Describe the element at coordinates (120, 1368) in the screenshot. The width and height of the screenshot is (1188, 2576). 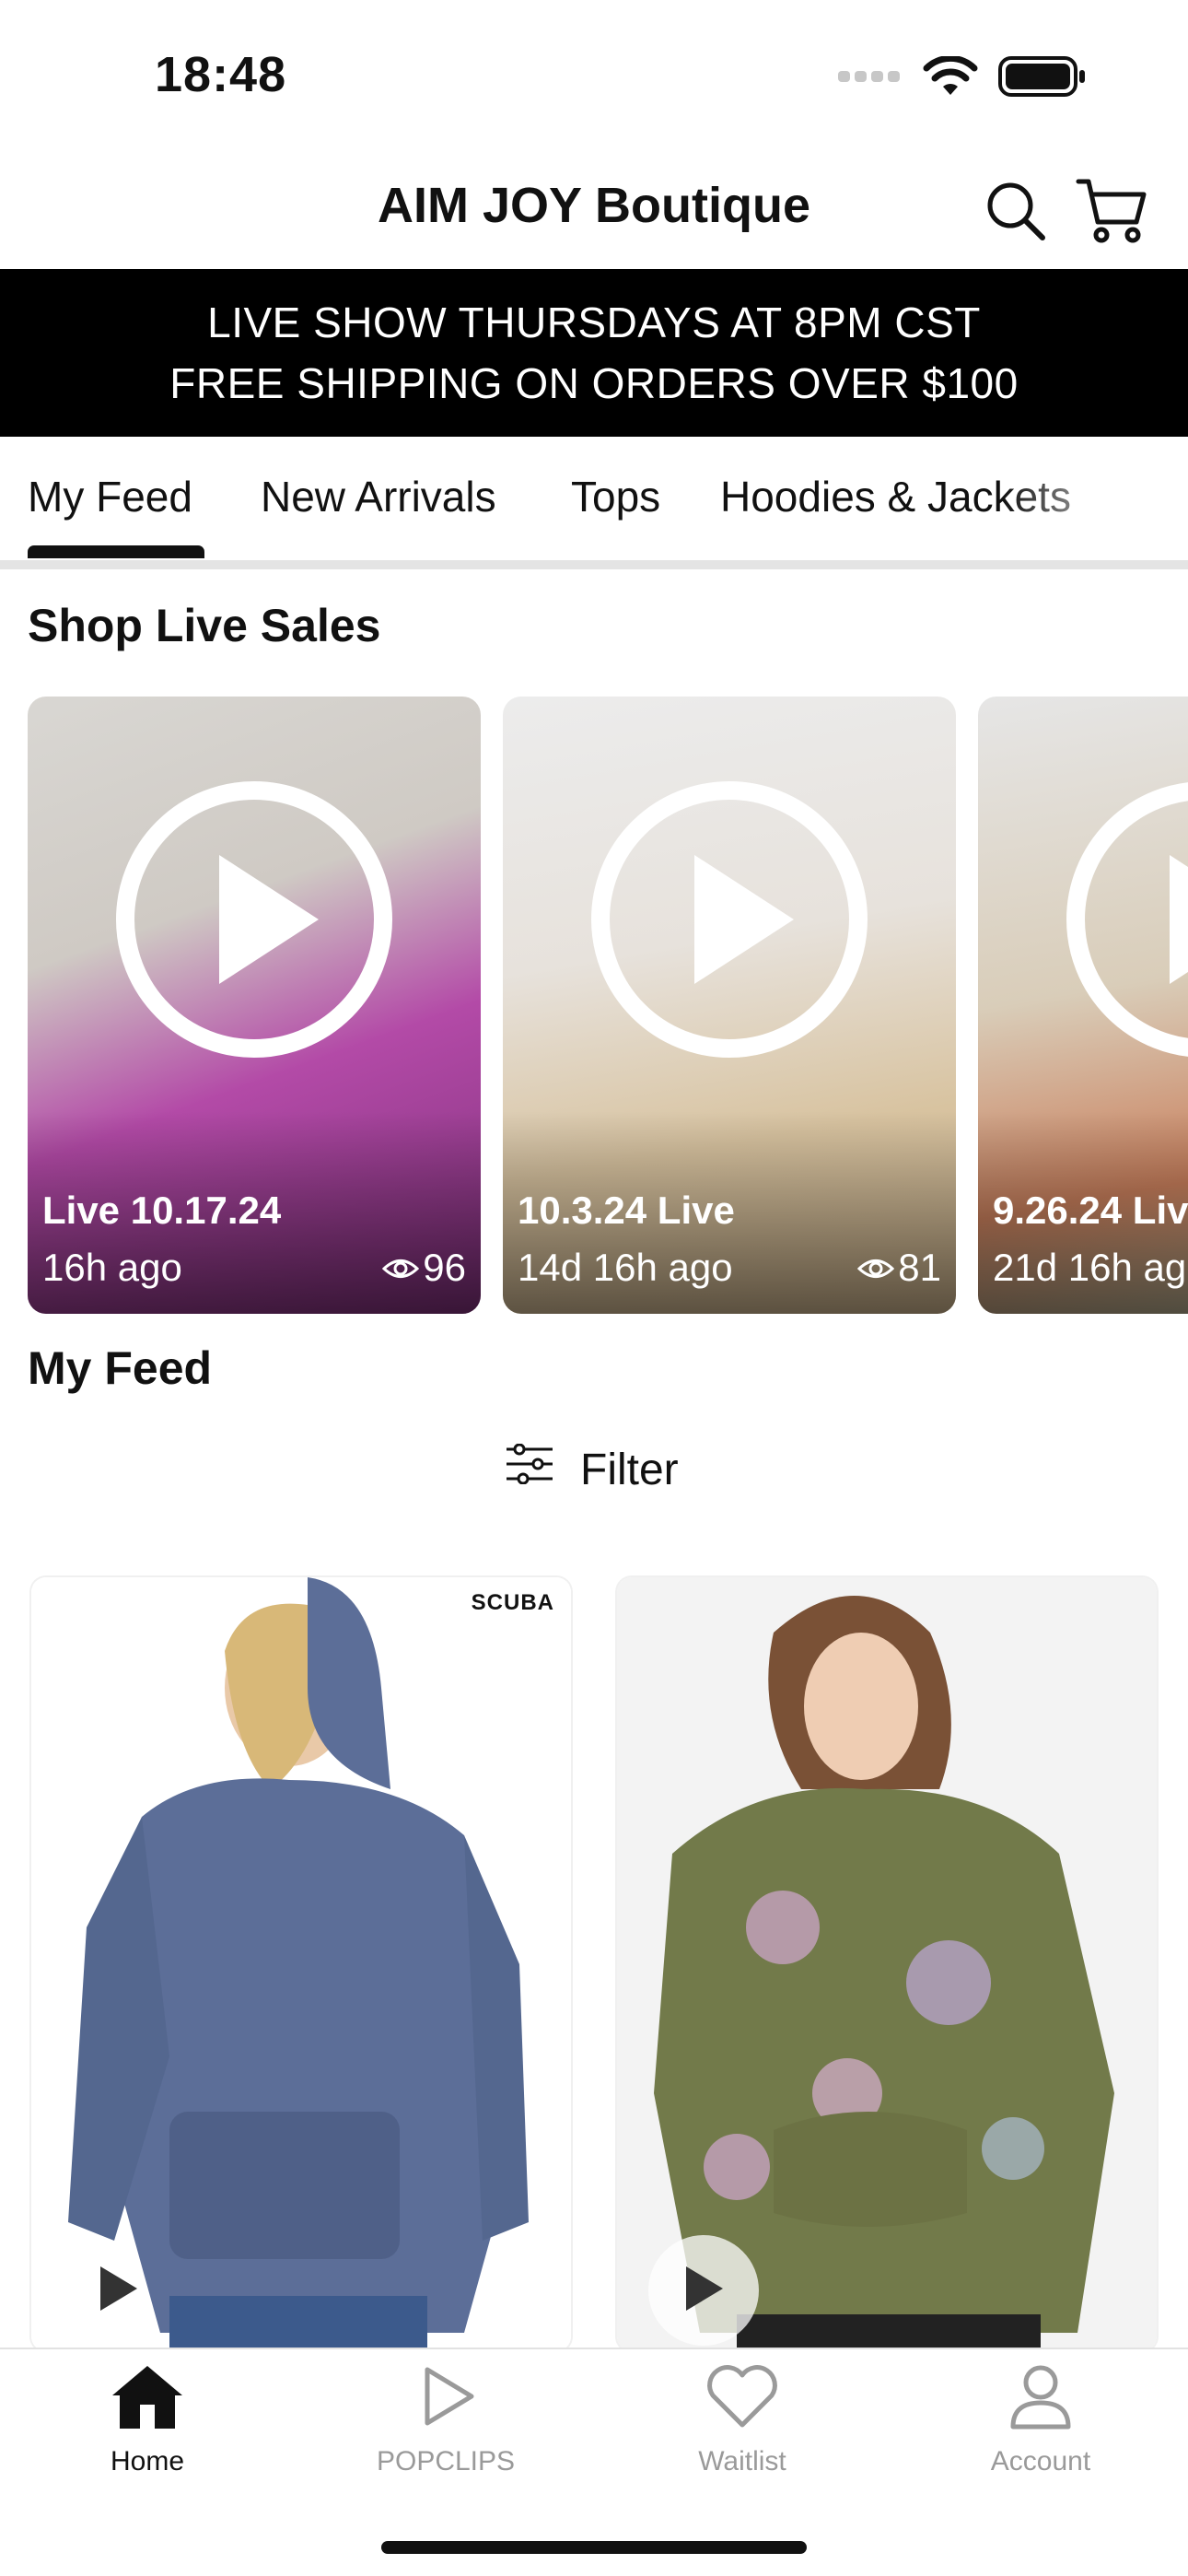
I see `my-feed-title: My Feed` at that location.